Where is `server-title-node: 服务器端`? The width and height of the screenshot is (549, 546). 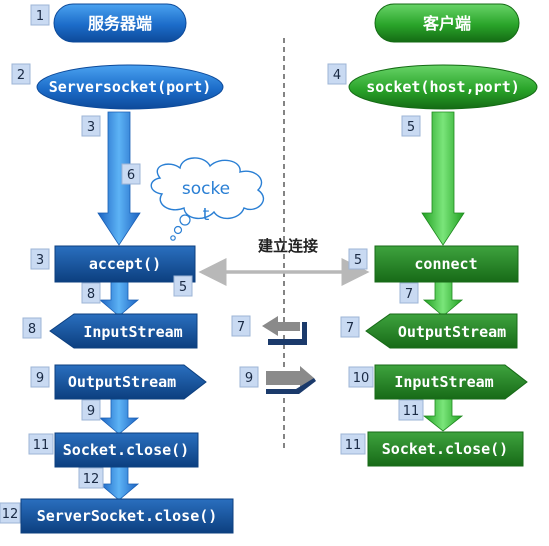
server-title-node: 服务器端 is located at coordinates (120, 23).